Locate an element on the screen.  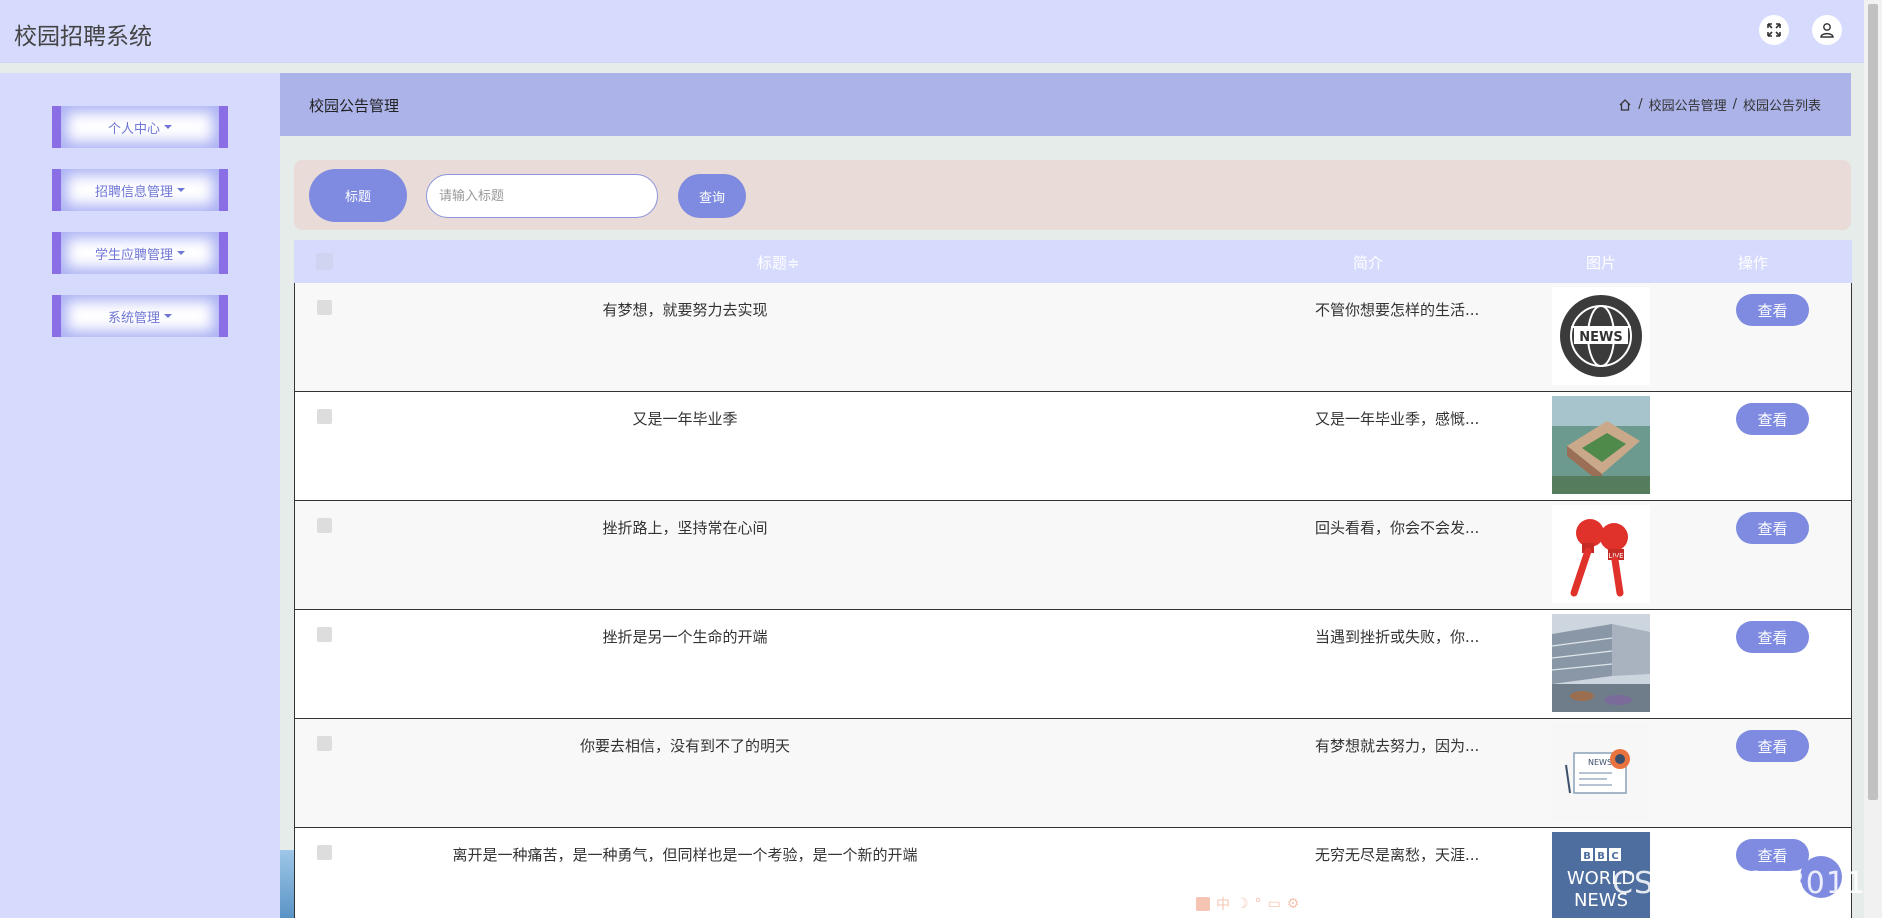
table-row: 又是一年毕业季 又是一年毕业季，感慨... 查看 is located at coordinates (1073, 446).